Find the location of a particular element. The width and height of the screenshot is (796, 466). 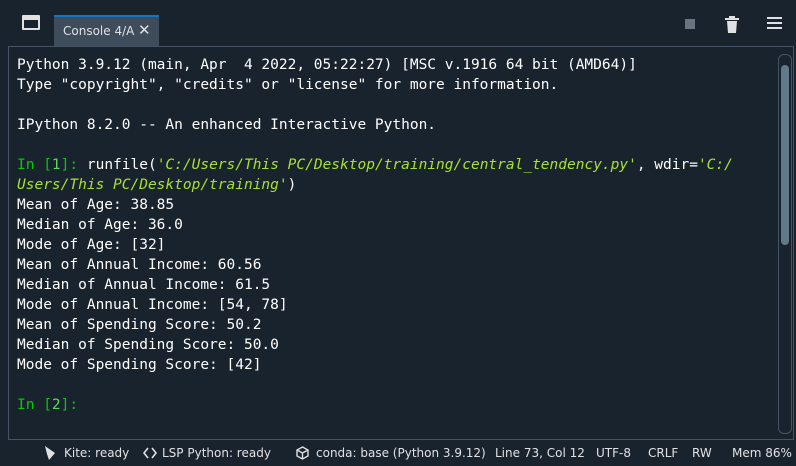

output-line: Mode of Spending Score: [42] is located at coordinates (139, 365).